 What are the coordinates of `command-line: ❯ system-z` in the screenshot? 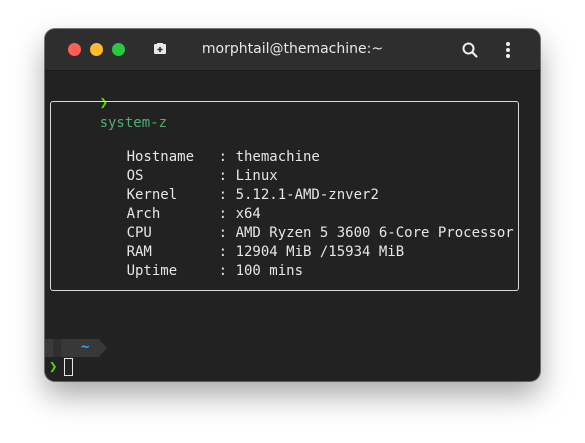 It's located at (108, 102).